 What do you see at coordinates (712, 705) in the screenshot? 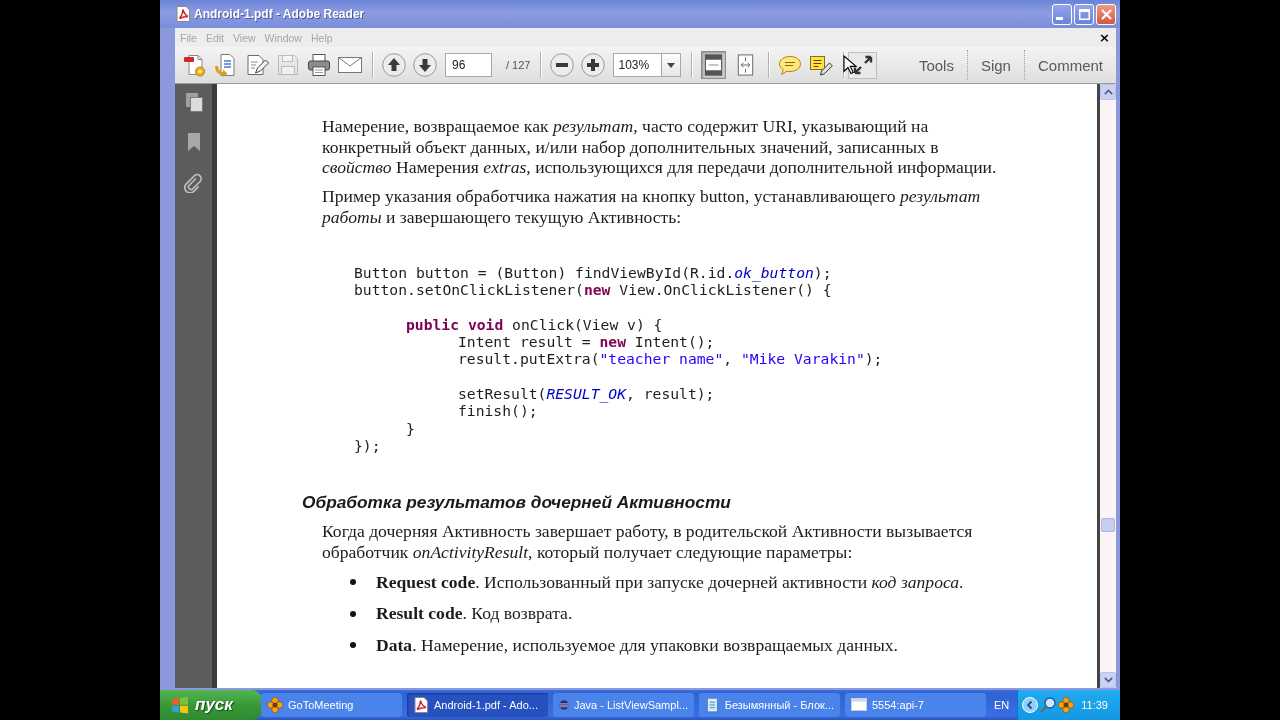
I see `notepad-icon` at bounding box center [712, 705].